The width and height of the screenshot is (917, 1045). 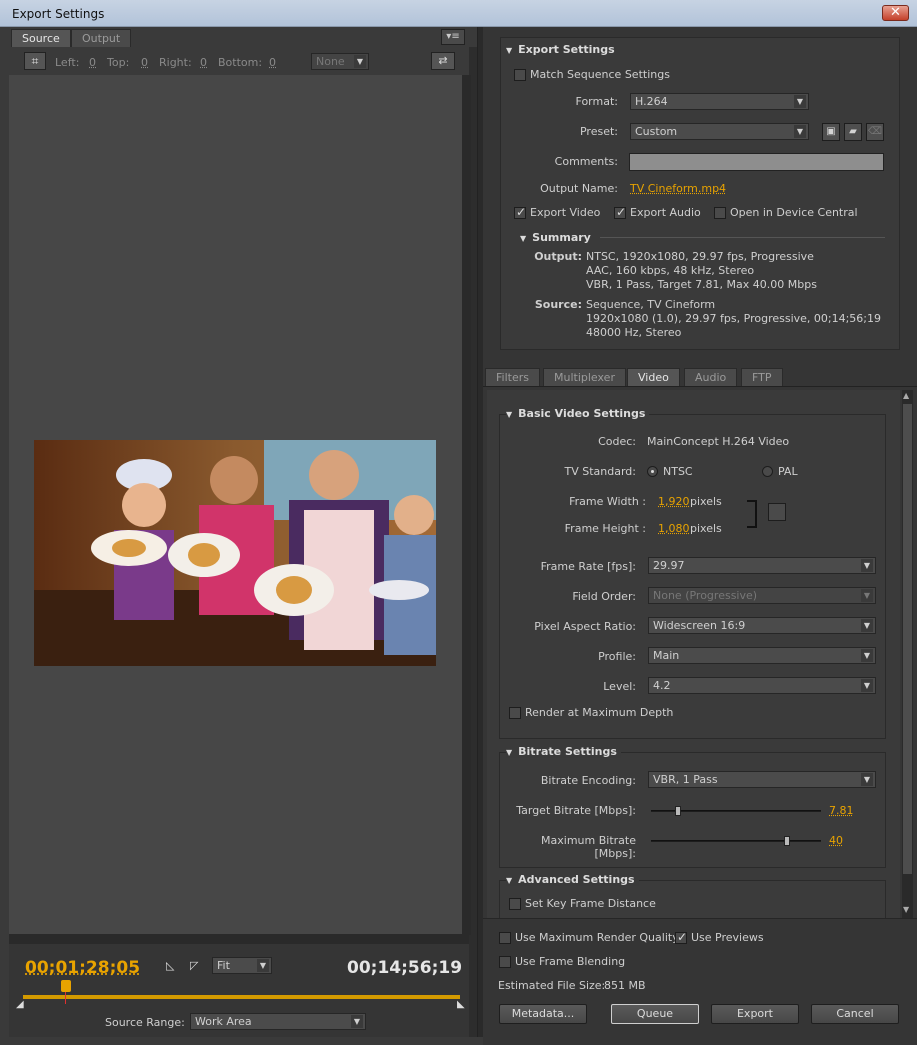 What do you see at coordinates (515, 904) in the screenshot?
I see `key-frame-distance-checkbox` at bounding box center [515, 904].